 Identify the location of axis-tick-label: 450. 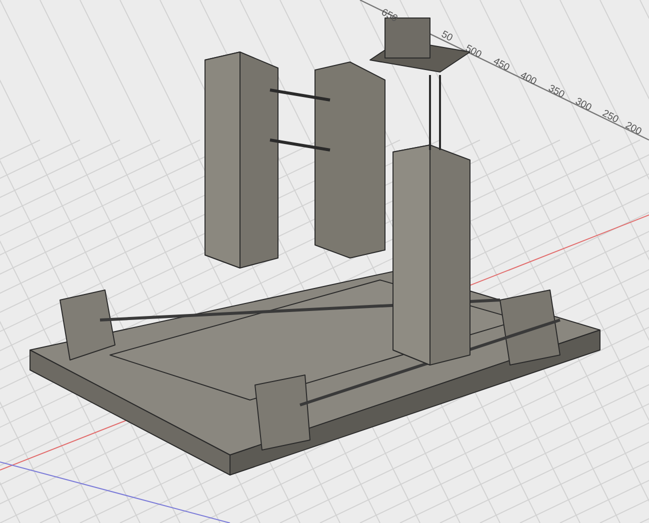
(501, 65).